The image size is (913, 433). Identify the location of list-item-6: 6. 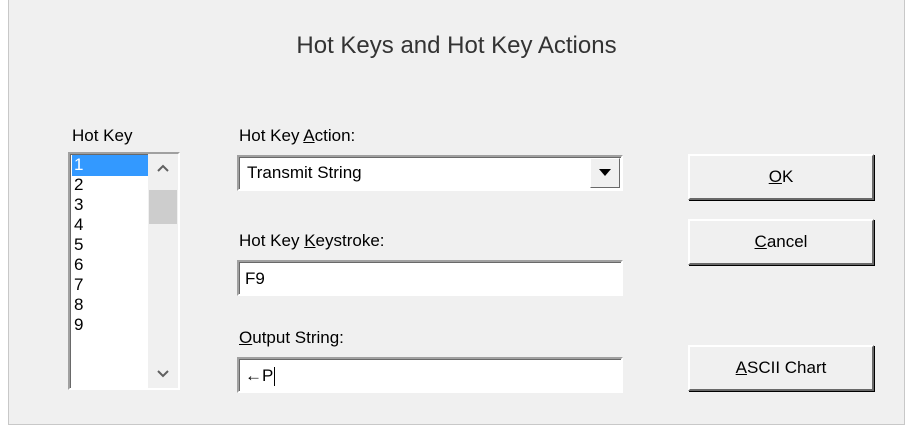
(112, 265).